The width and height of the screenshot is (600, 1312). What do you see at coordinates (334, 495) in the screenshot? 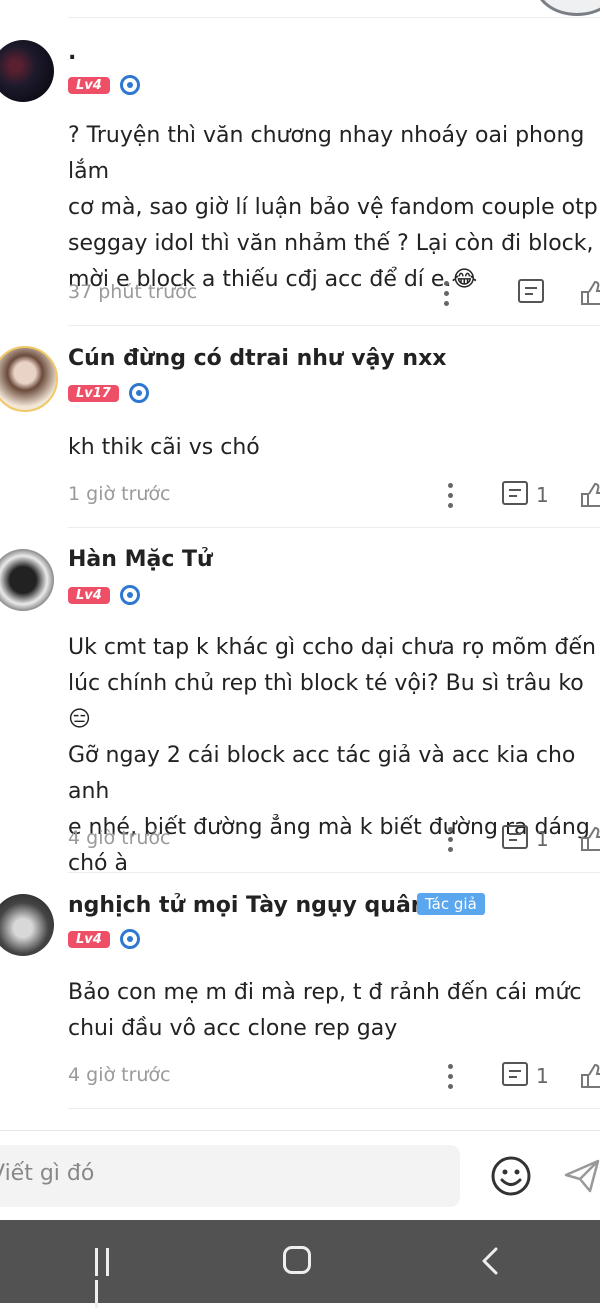
I see `comment-meta: 1 giờ trước 1` at bounding box center [334, 495].